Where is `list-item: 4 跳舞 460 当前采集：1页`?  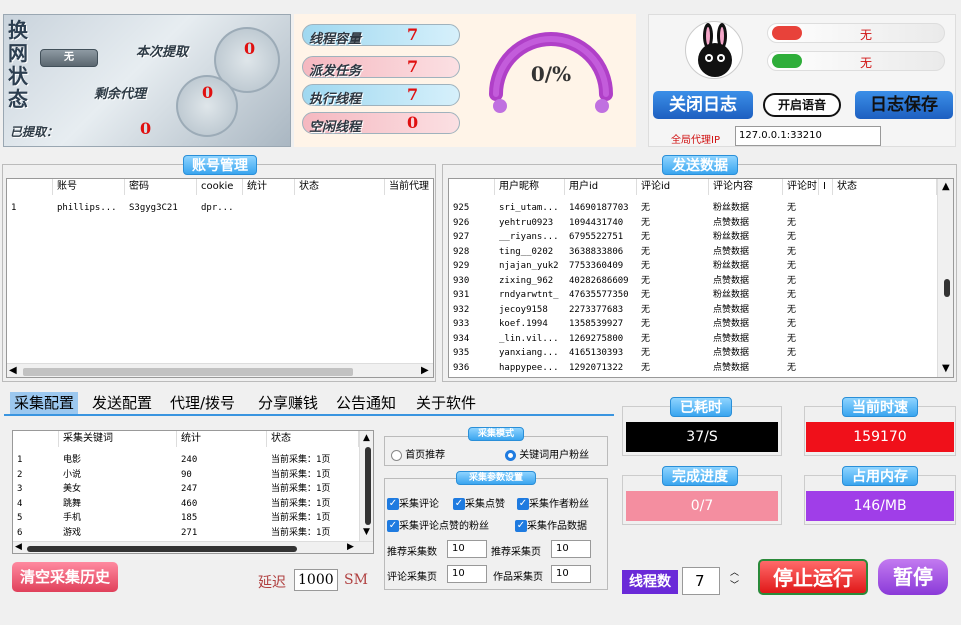
list-item: 4 跳舞 460 当前采集：1页 is located at coordinates (186, 504).